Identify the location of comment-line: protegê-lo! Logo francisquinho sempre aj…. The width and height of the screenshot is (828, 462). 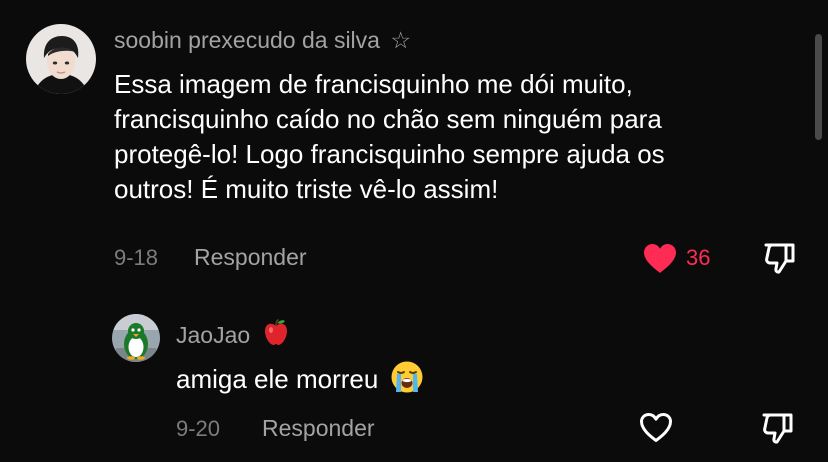
(389, 154).